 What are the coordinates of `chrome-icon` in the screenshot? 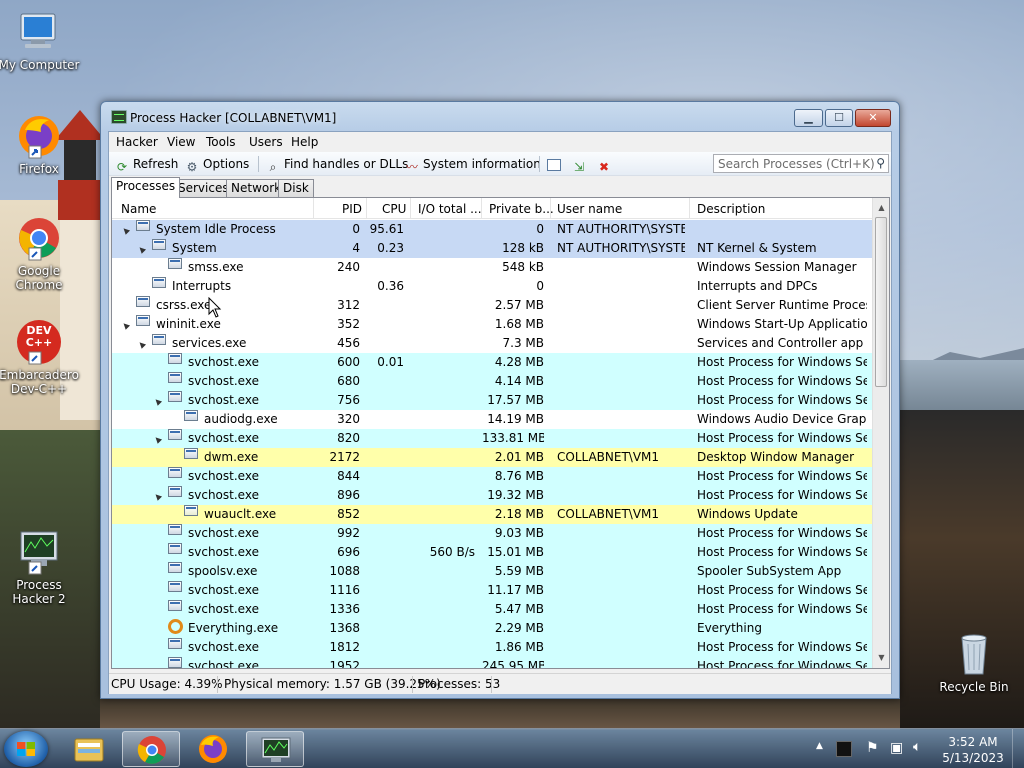 It's located at (151, 750).